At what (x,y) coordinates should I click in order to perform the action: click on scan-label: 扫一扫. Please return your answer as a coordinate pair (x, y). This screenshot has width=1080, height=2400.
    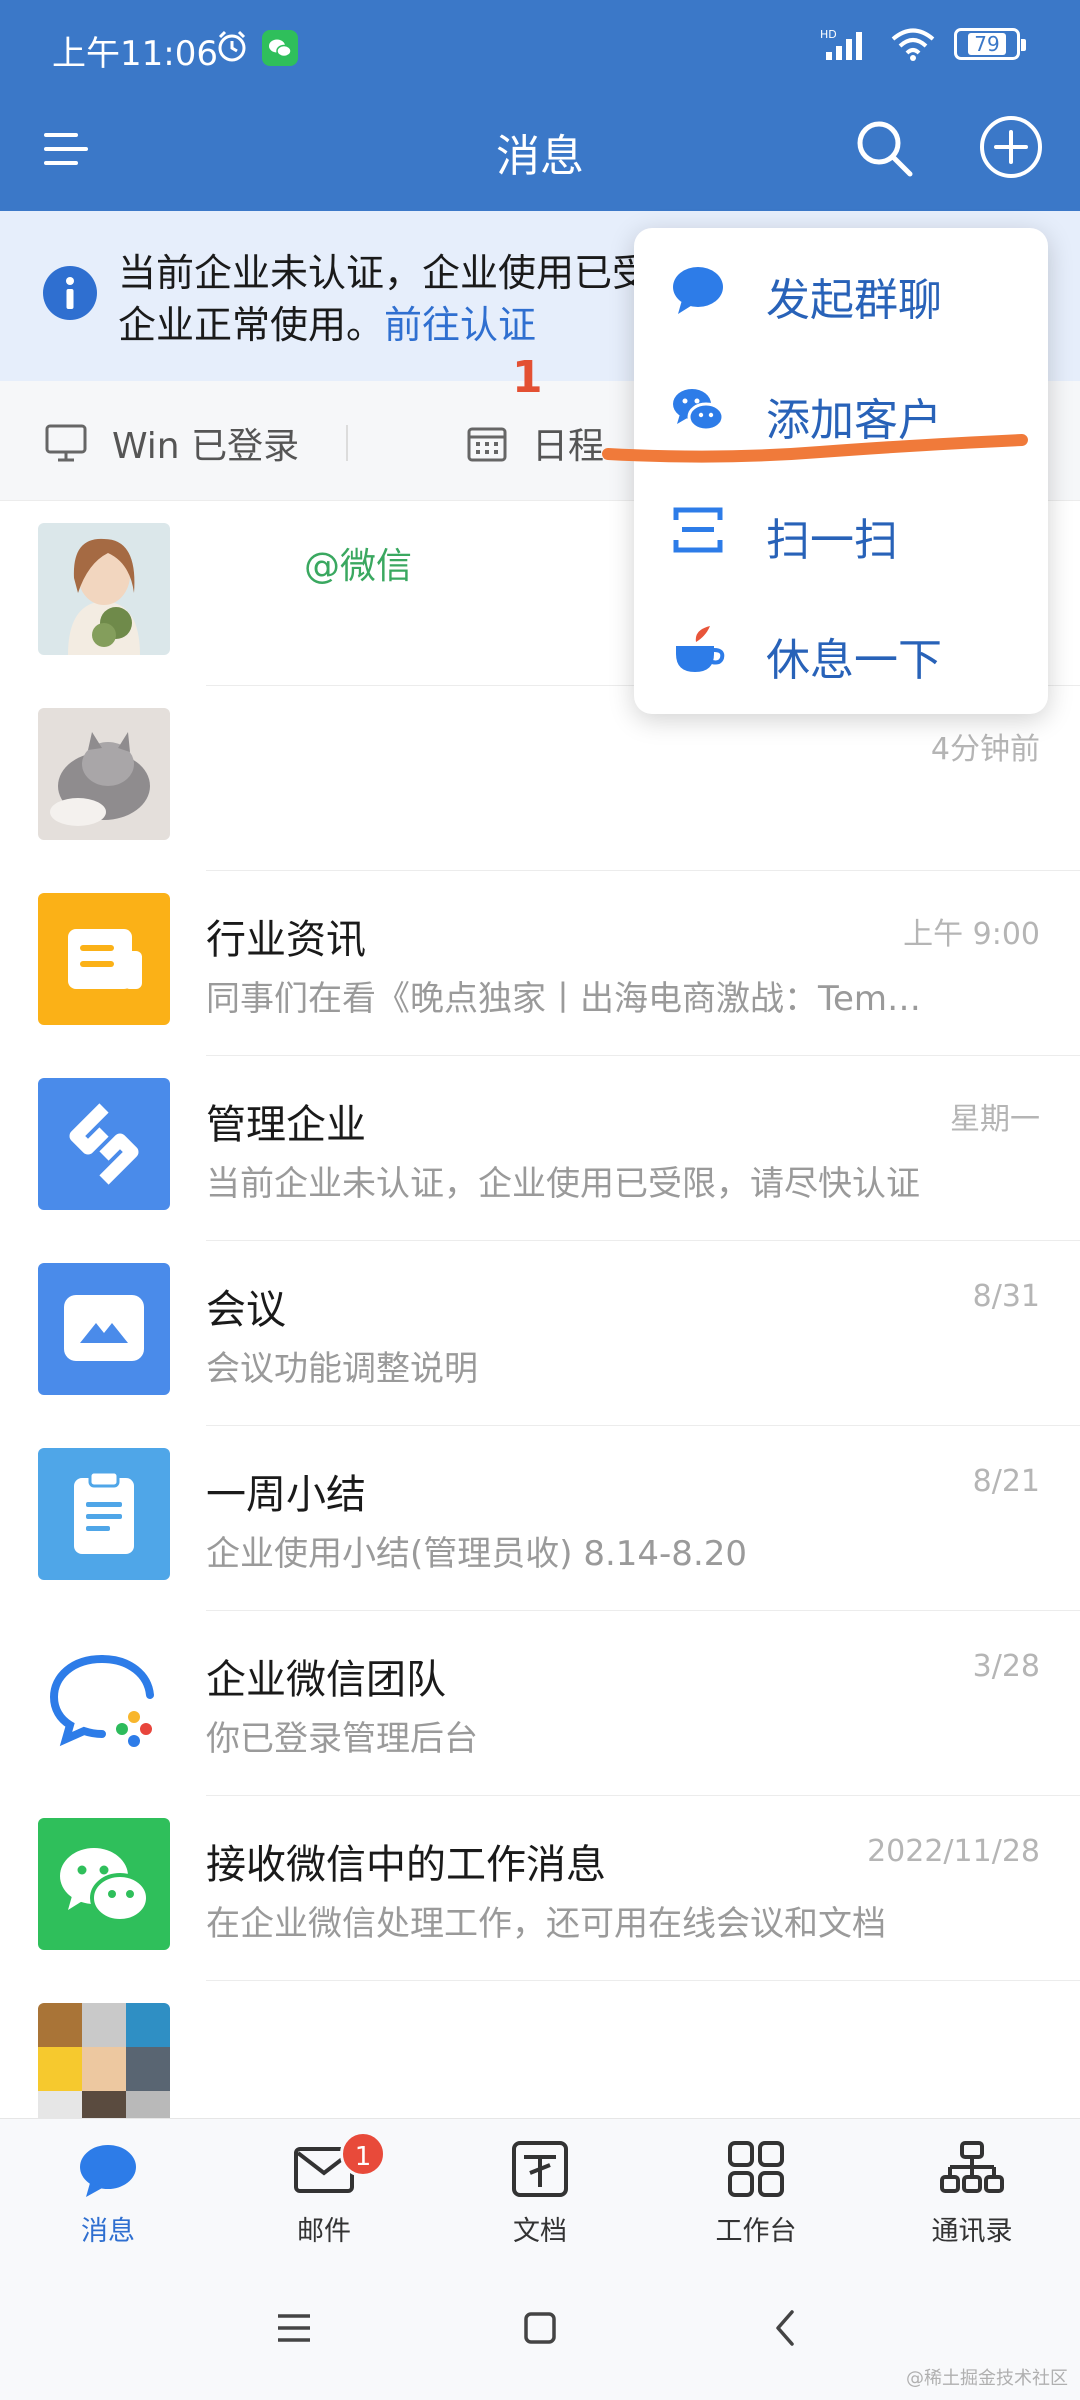
    Looking at the image, I should click on (832, 540).